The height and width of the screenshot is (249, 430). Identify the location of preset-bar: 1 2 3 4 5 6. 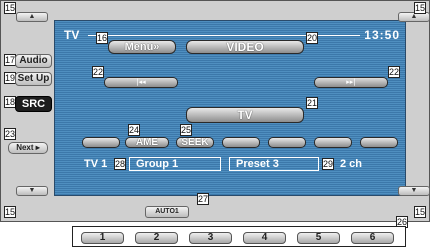
(239, 236).